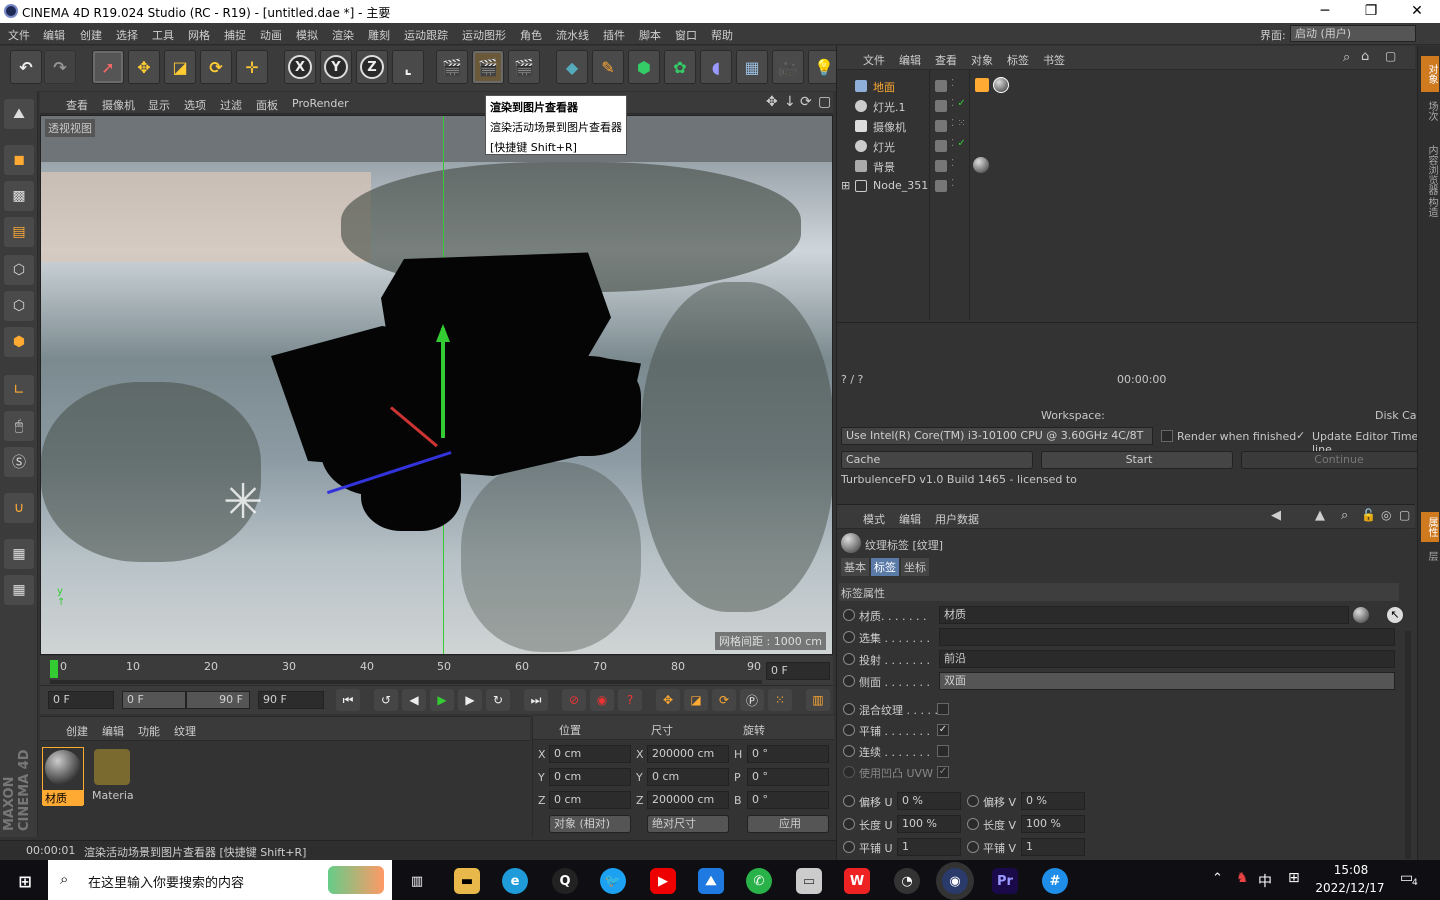 This screenshot has width=1440, height=900. I want to click on use-bump-uvw-checkbox: ✓, so click(943, 772).